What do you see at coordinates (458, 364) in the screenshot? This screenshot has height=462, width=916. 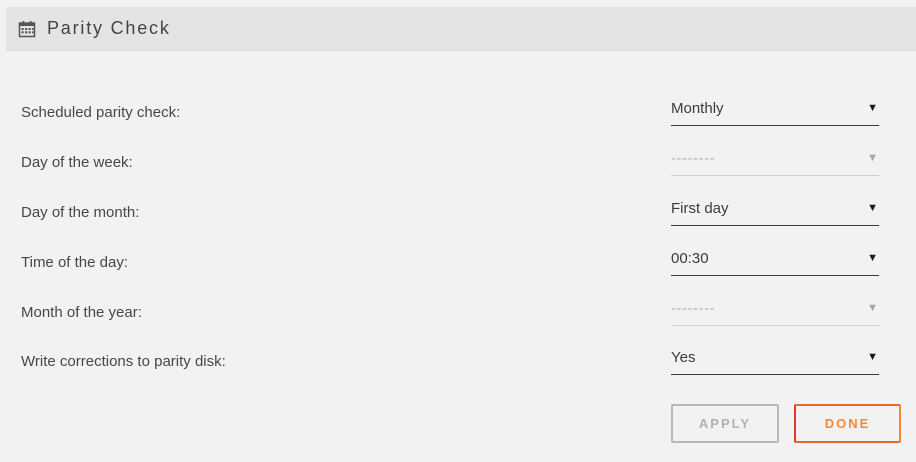 I see `setting-row-write-corrections: Write corrections to parity disk: Yes ▼` at bounding box center [458, 364].